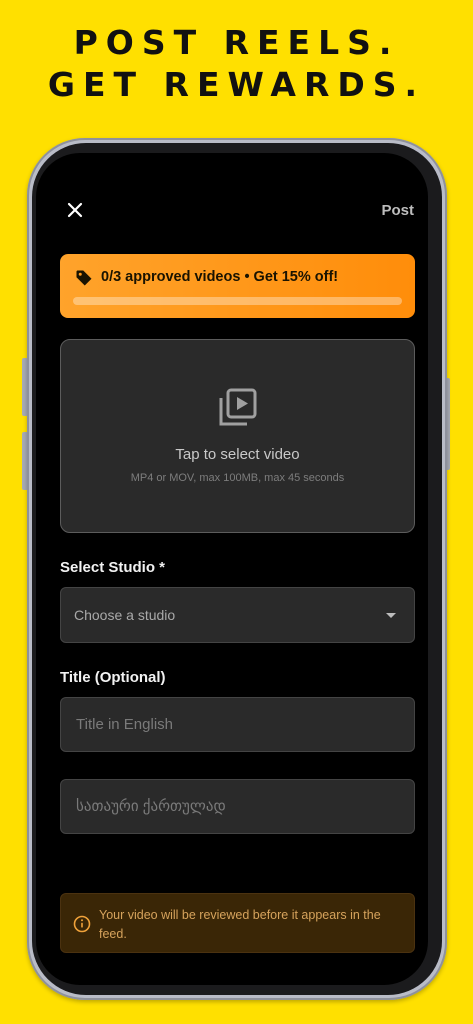 The width and height of the screenshot is (473, 1024). Describe the element at coordinates (113, 677) in the screenshot. I see `title-label: Title (Optional)` at that location.